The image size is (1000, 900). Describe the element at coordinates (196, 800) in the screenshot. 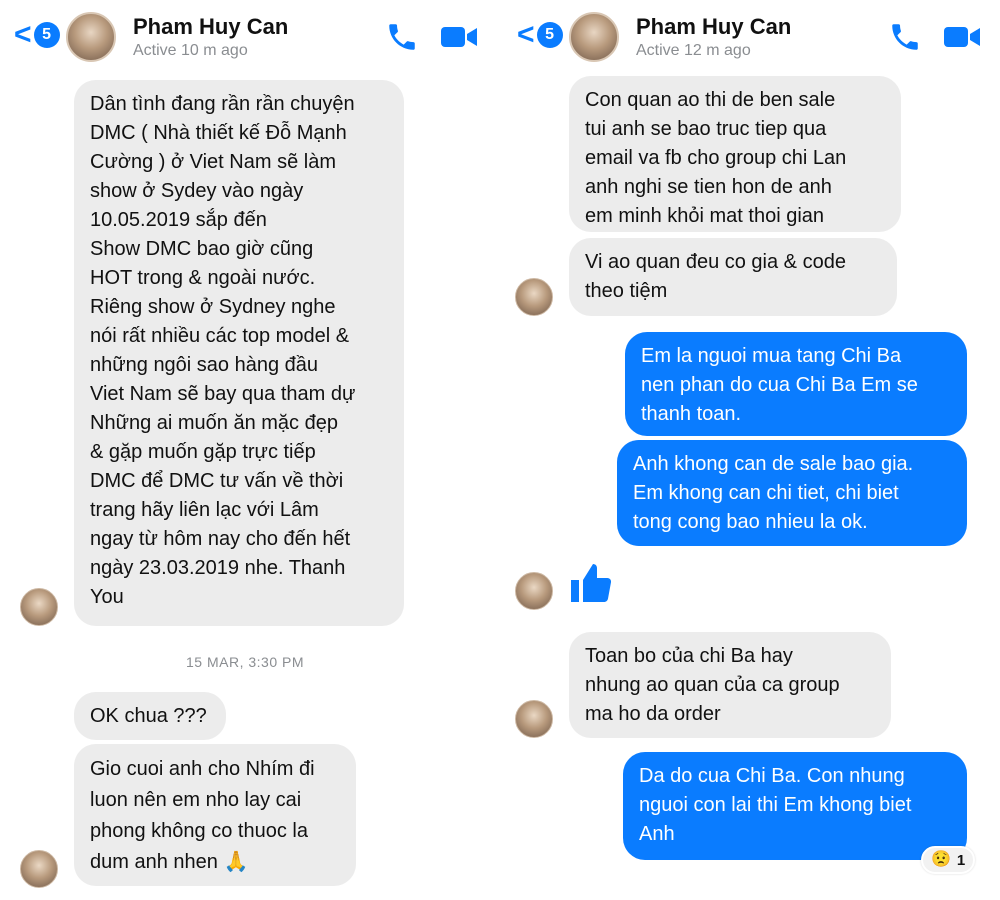

I see `message-line: luon nên em nho lay cai` at that location.